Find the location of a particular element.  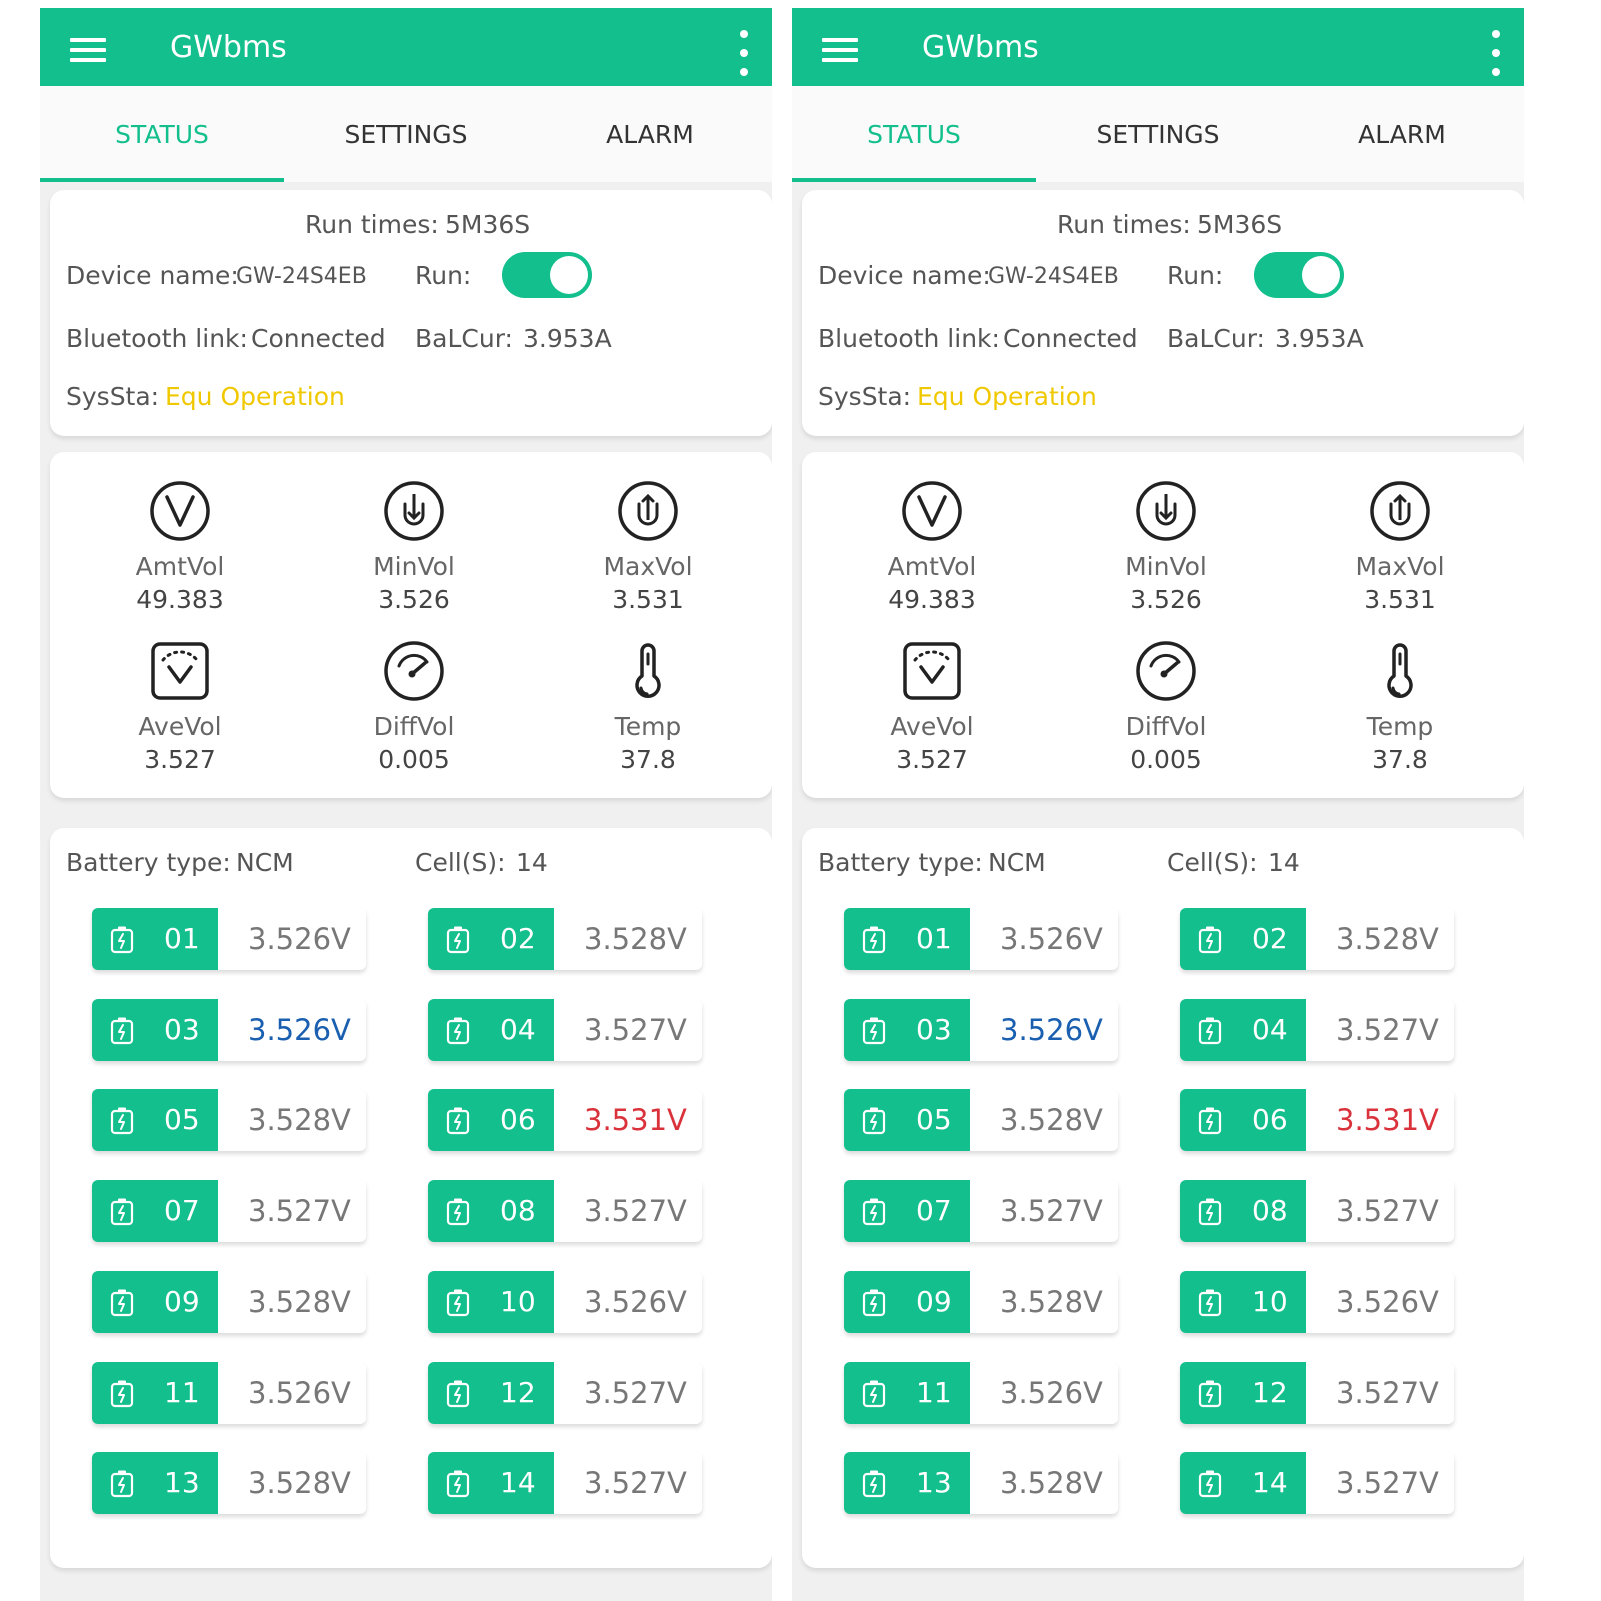

cell-voltage-item: 05 3.528V is located at coordinates (981, 1120).